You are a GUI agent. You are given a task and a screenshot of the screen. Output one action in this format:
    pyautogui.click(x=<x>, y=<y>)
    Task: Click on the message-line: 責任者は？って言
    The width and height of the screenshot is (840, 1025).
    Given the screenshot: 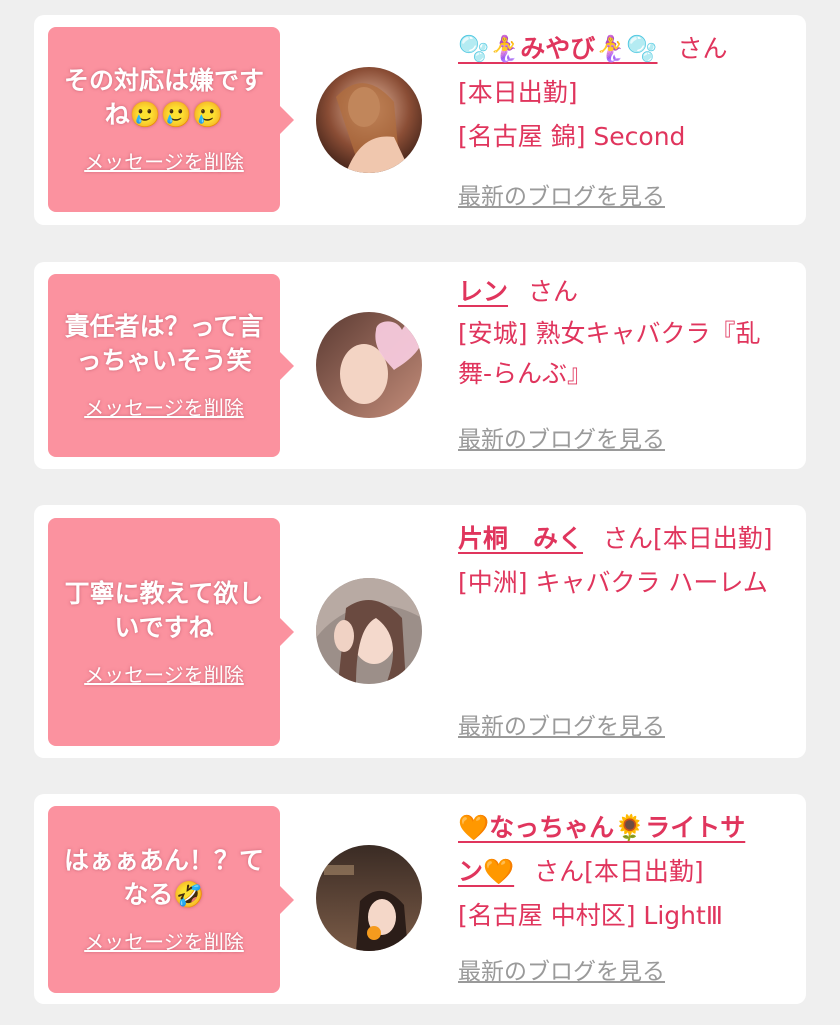 What is the action you would take?
    pyautogui.click(x=164, y=326)
    